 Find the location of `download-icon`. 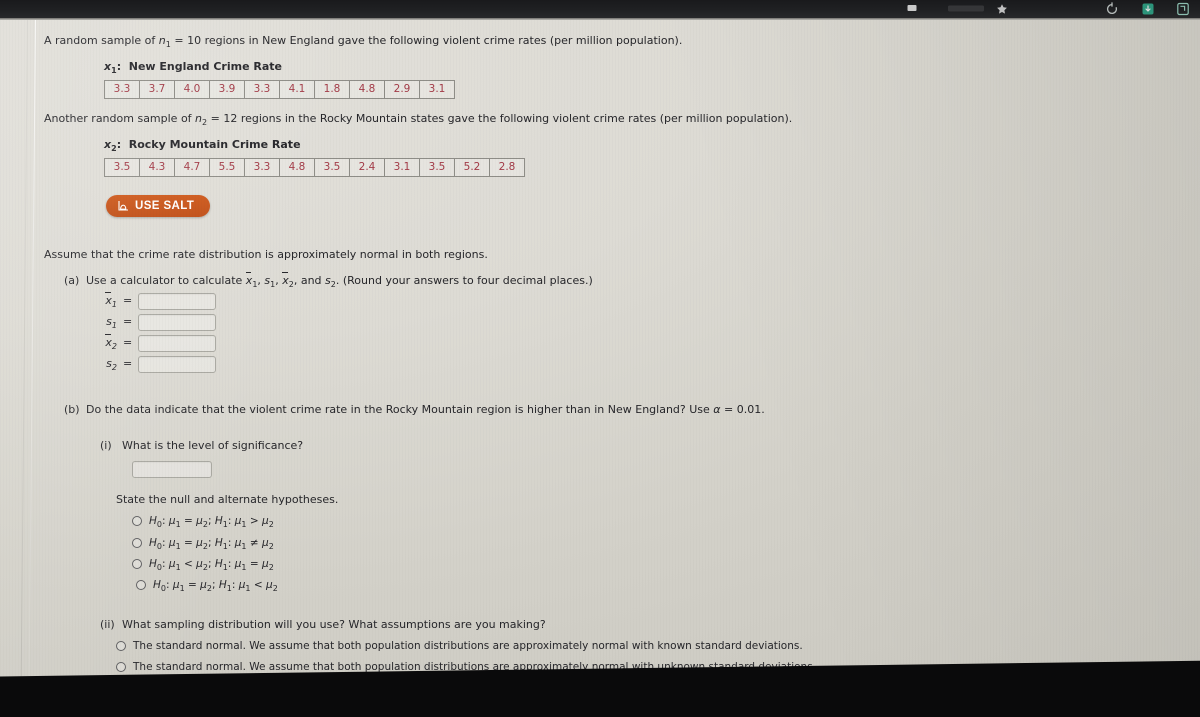

download-icon is located at coordinates (1148, 8).